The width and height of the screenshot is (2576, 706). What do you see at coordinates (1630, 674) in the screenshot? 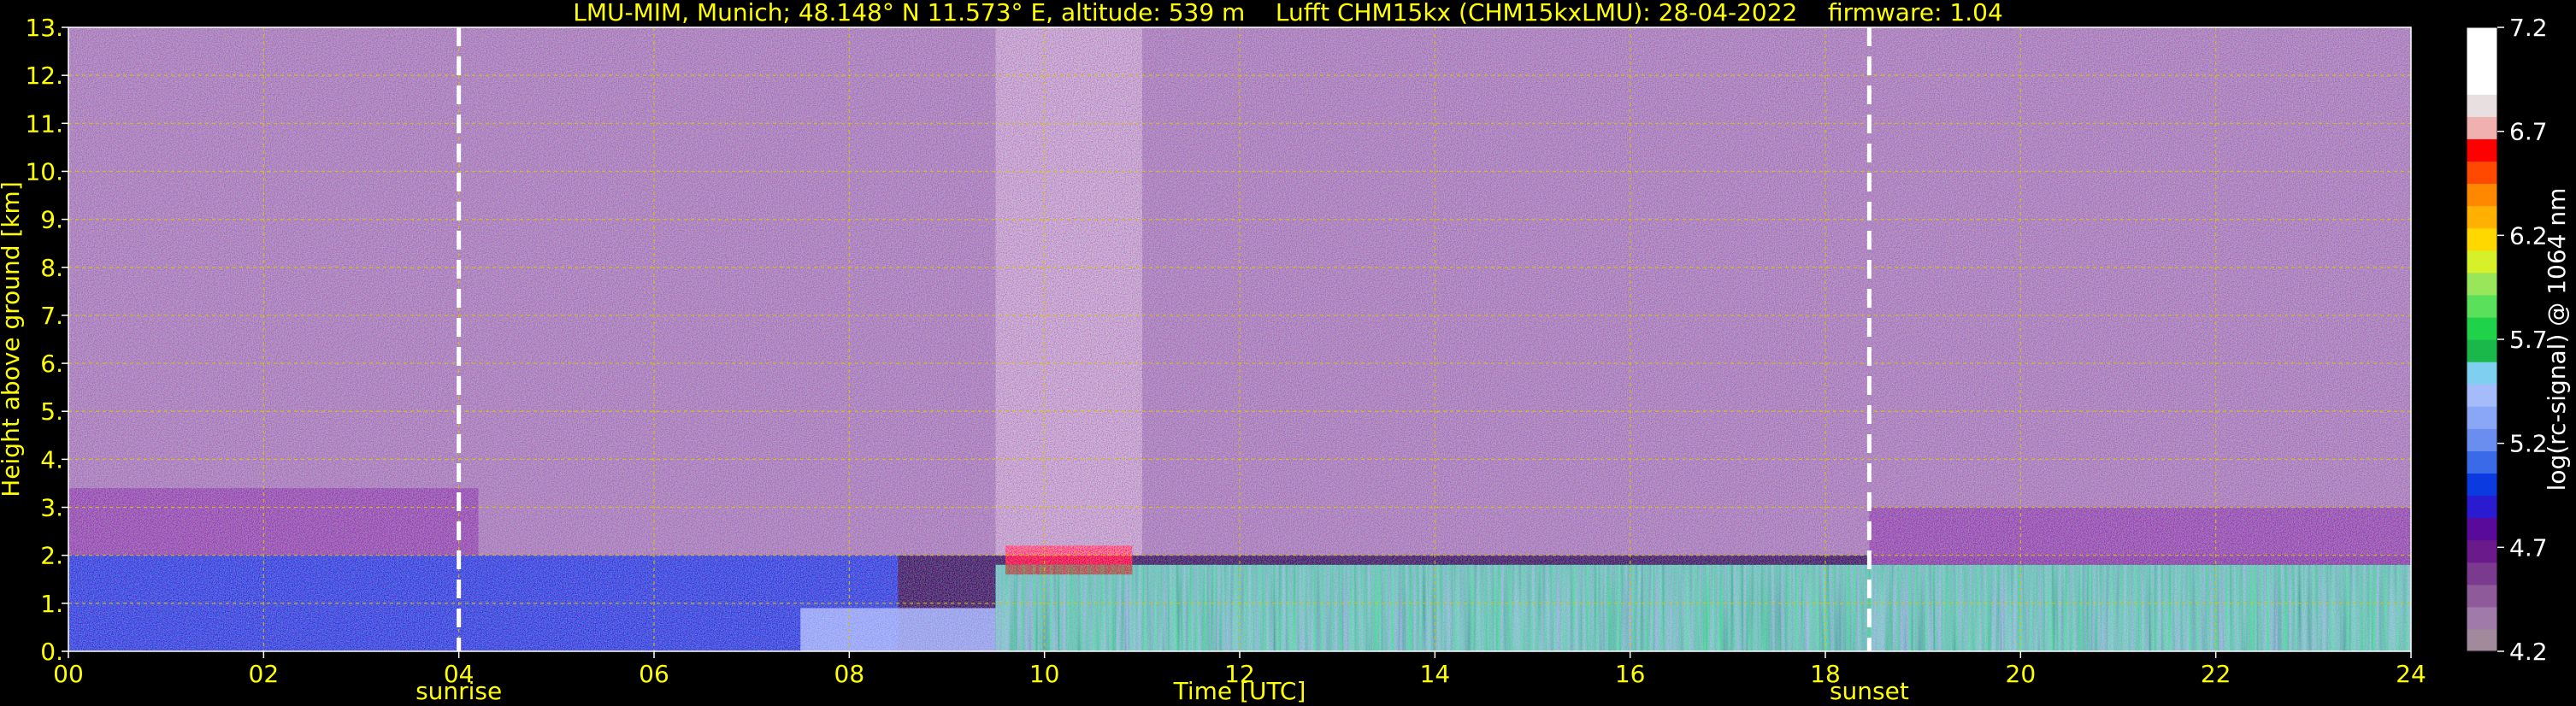
I see `x-tick-label: 16` at bounding box center [1630, 674].